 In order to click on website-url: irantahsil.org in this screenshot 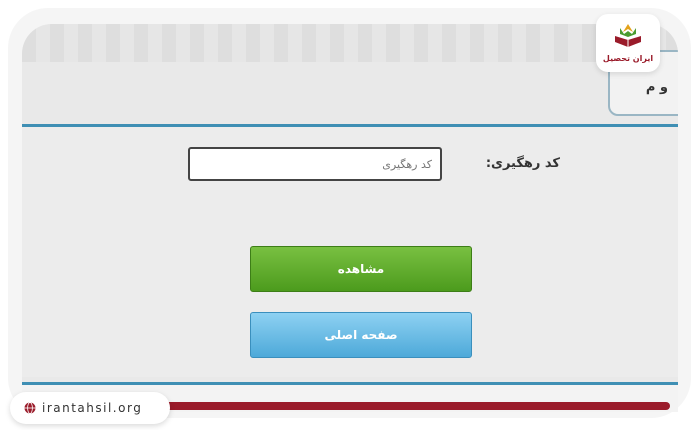, I will do `click(92, 408)`.